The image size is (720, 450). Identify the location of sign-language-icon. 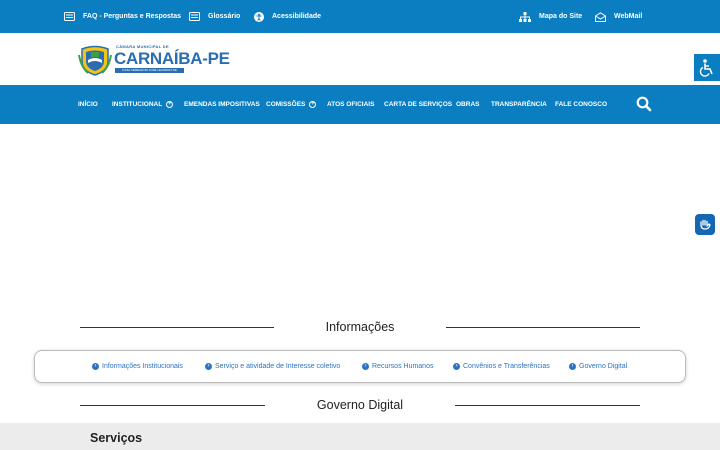
(705, 224).